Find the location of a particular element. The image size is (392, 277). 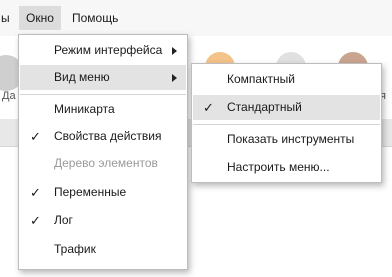

menu-item-element-tree: Дерево элементов is located at coordinates (103, 163).